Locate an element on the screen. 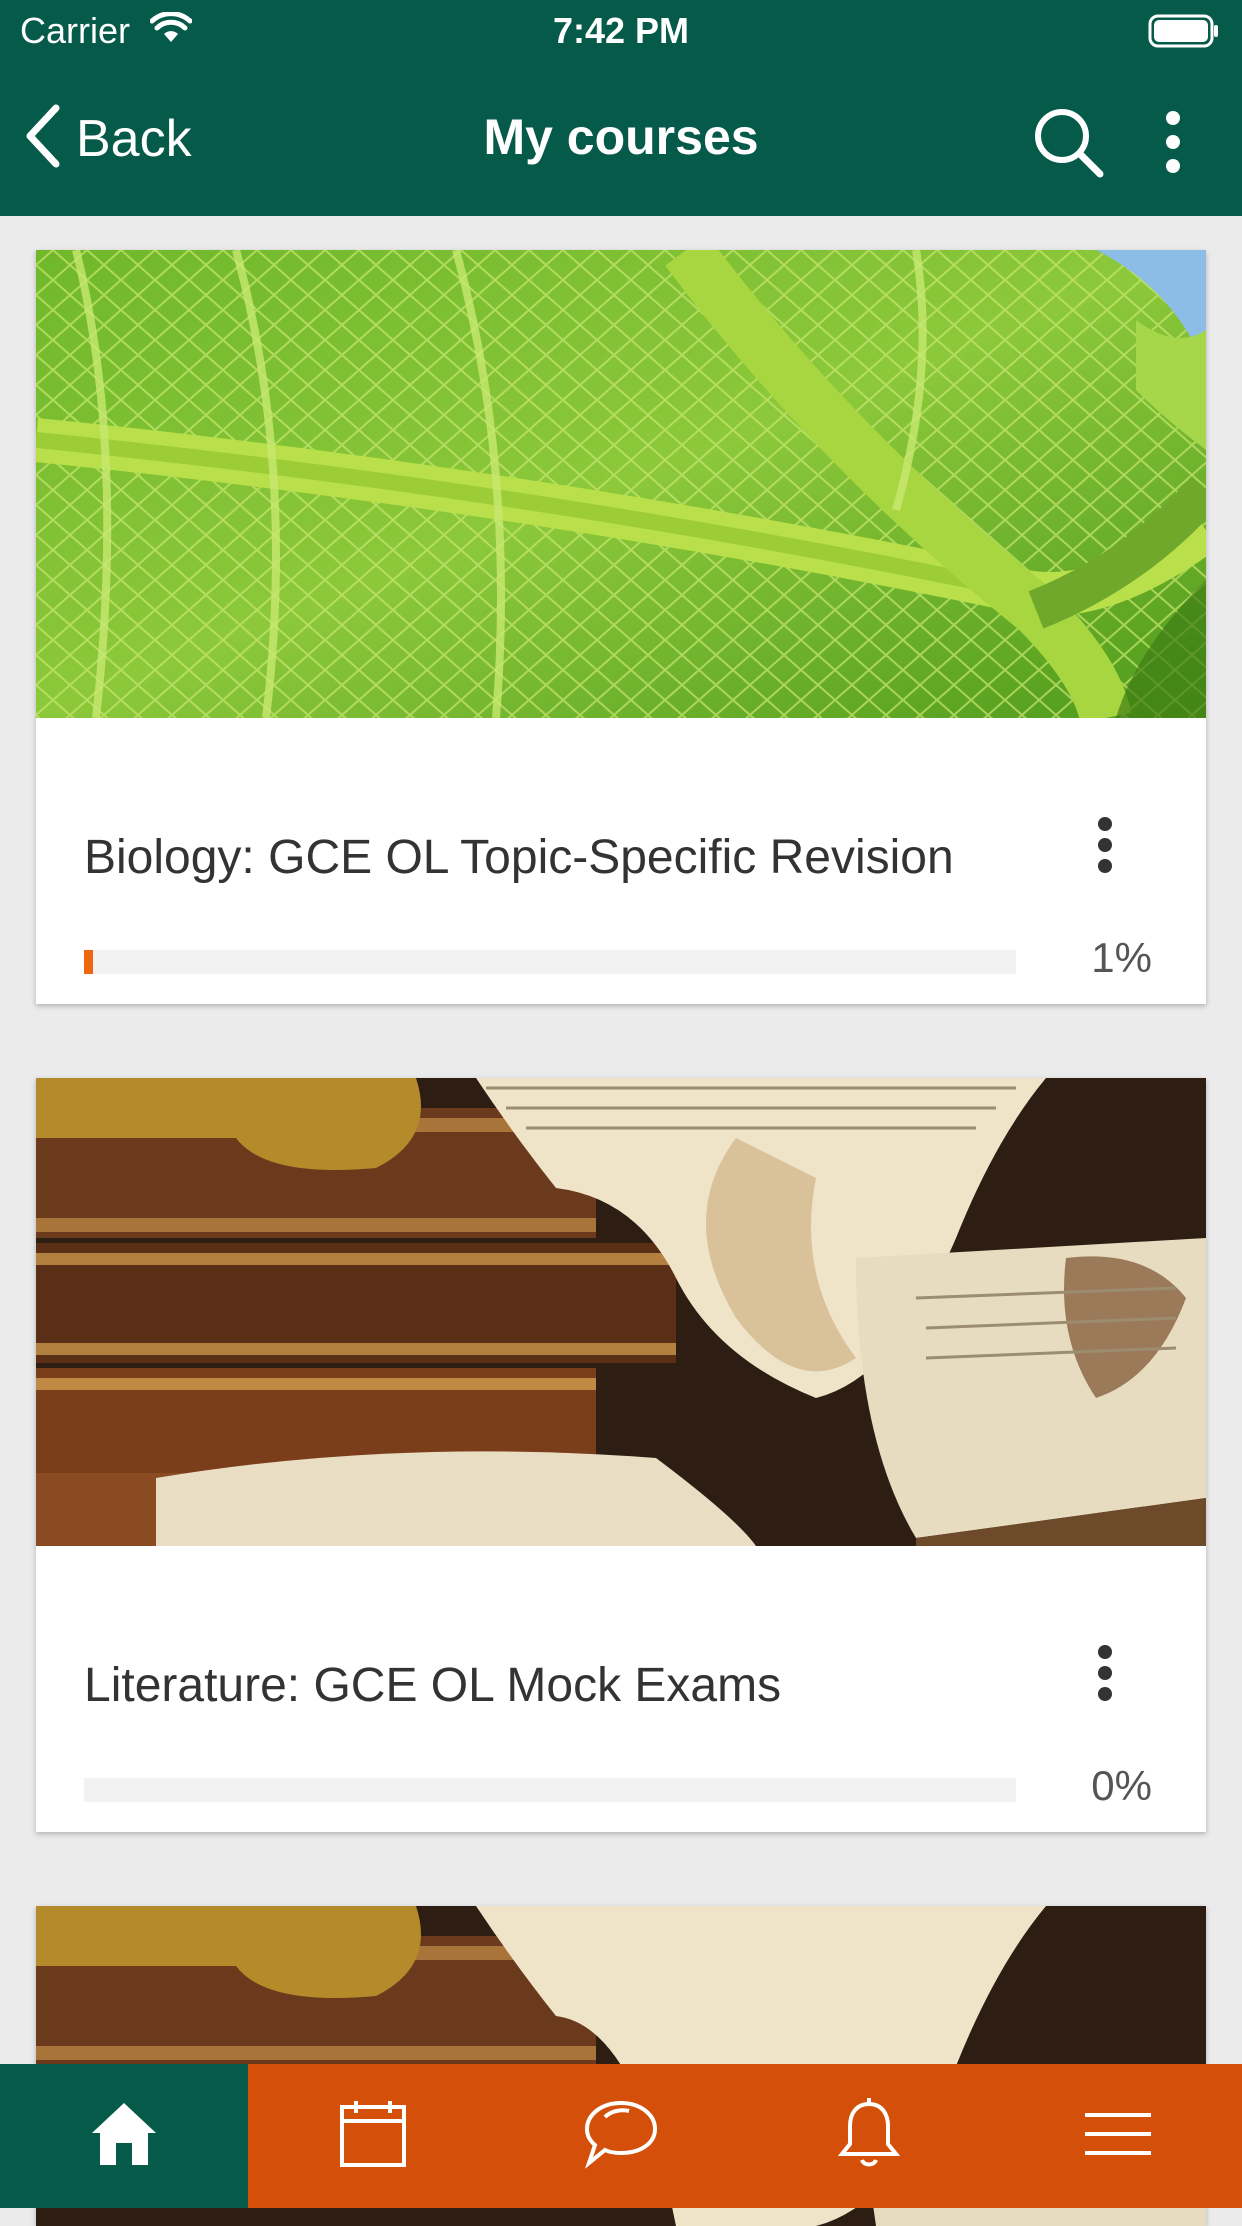  more-options-button is located at coordinates (1173, 144).